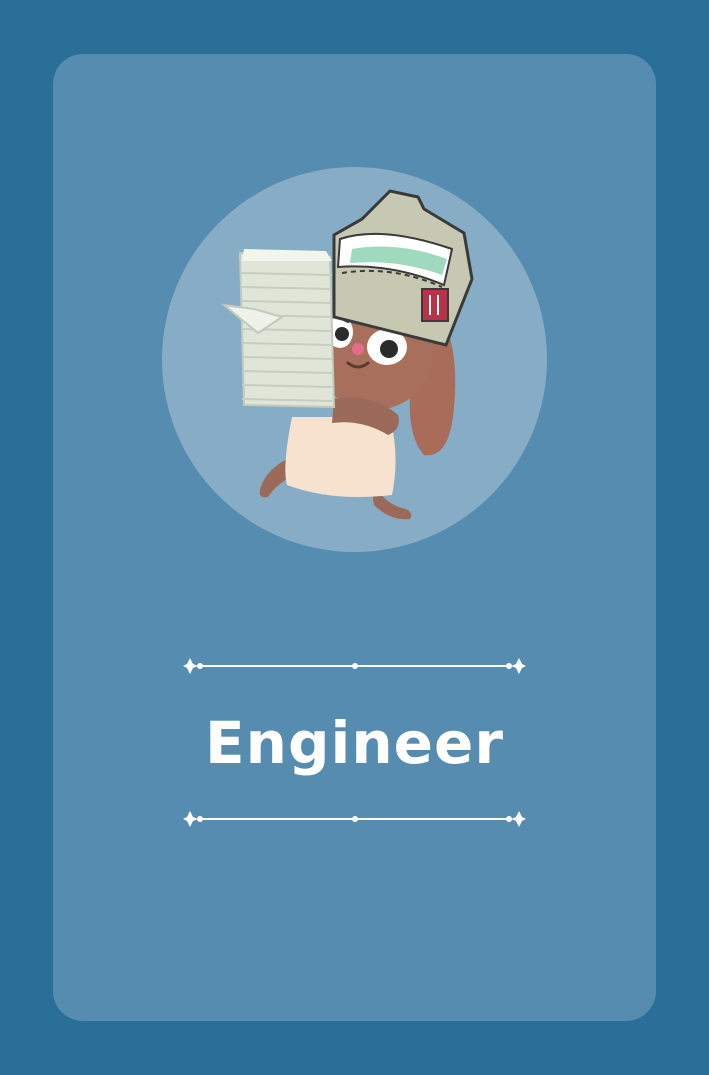 This screenshot has width=709, height=1075. I want to click on role-title: Engineer, so click(354, 743).